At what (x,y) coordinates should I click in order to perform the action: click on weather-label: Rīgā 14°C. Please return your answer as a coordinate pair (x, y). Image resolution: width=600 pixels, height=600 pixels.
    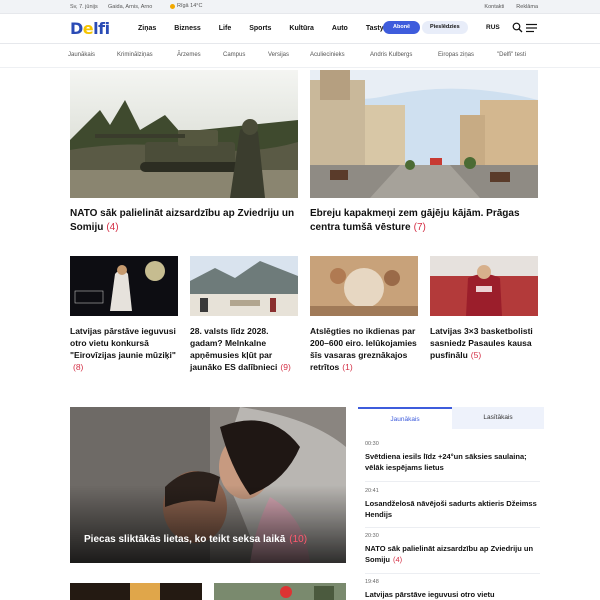
    Looking at the image, I should click on (190, 6).